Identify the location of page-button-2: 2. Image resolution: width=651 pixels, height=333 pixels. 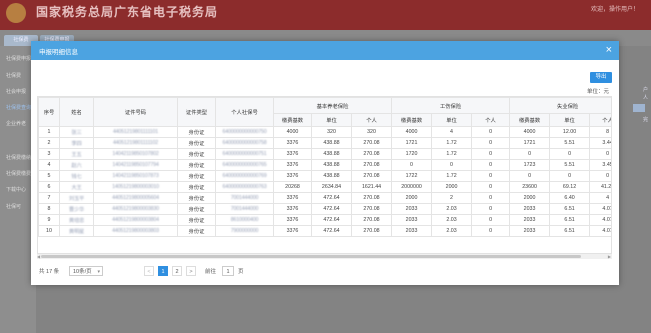
(177, 271).